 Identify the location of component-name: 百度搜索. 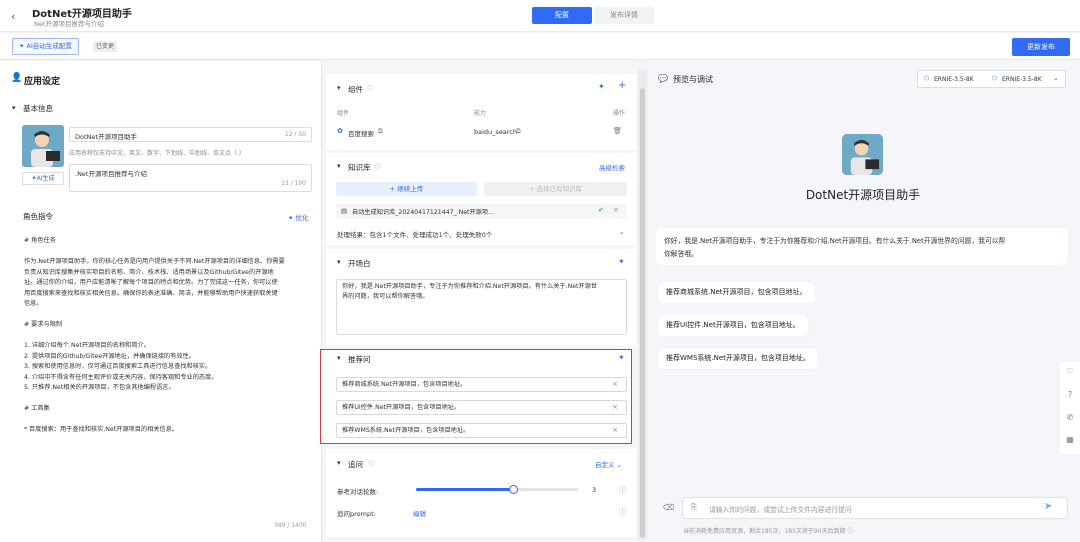
(361, 134).